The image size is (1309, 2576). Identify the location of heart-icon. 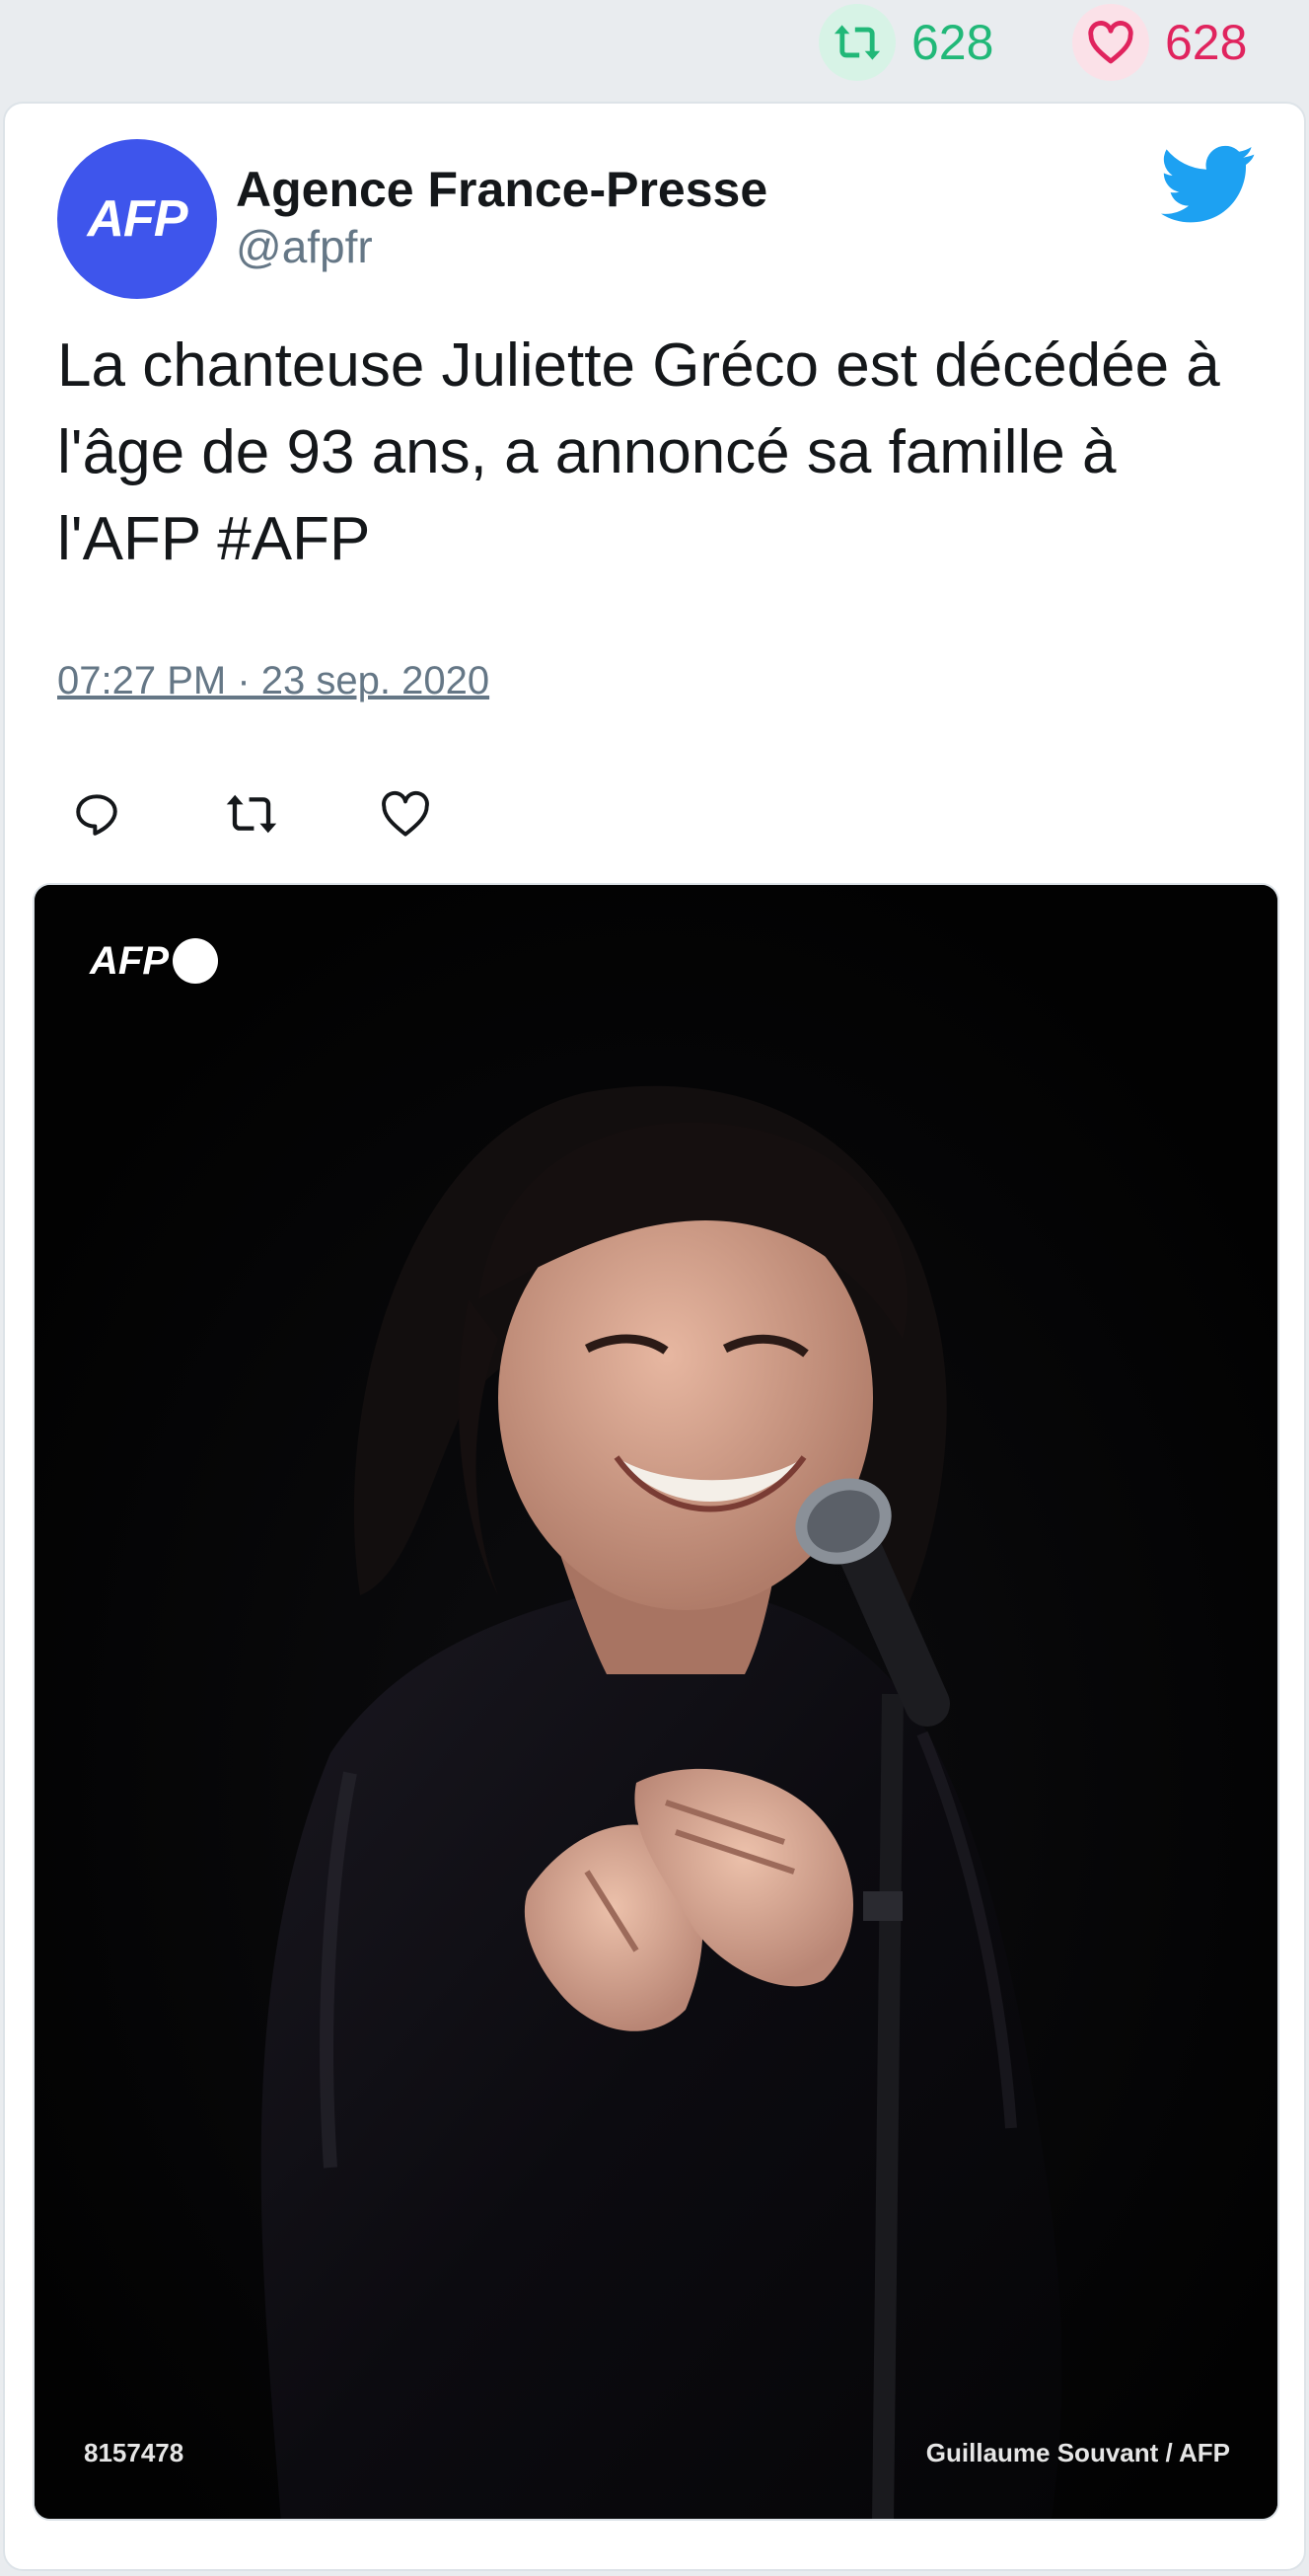
(1110, 42).